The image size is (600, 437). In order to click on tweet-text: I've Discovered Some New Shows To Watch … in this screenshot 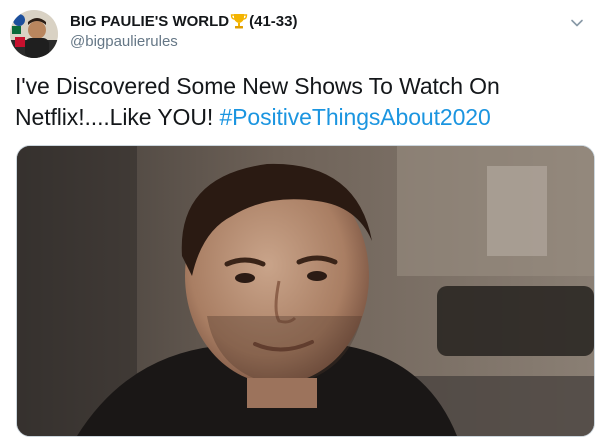, I will do `click(295, 102)`.